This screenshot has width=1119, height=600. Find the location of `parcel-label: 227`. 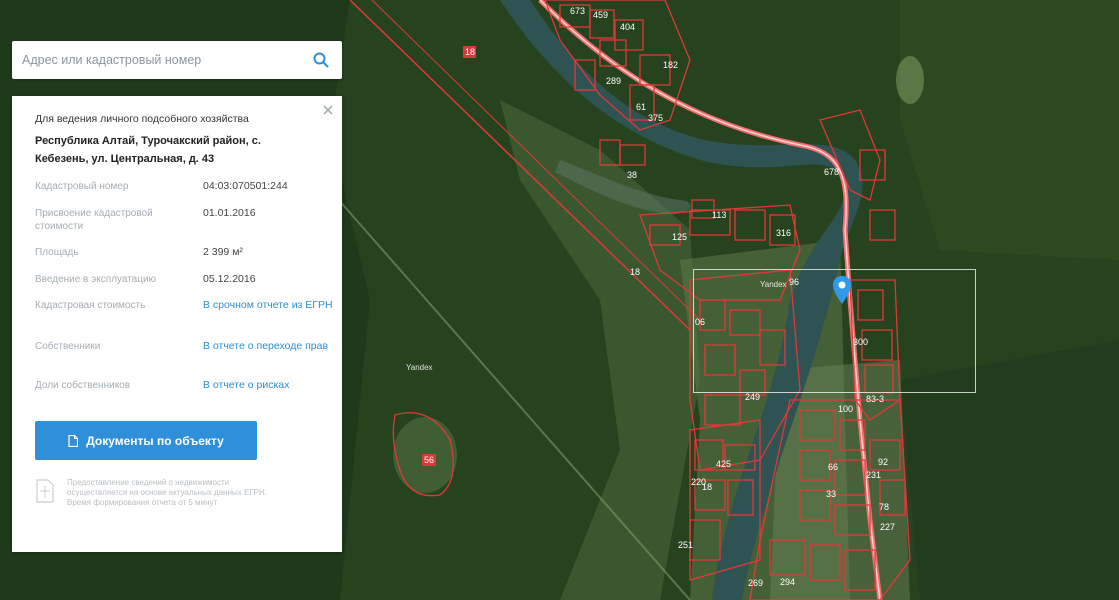

parcel-label: 227 is located at coordinates (887, 527).